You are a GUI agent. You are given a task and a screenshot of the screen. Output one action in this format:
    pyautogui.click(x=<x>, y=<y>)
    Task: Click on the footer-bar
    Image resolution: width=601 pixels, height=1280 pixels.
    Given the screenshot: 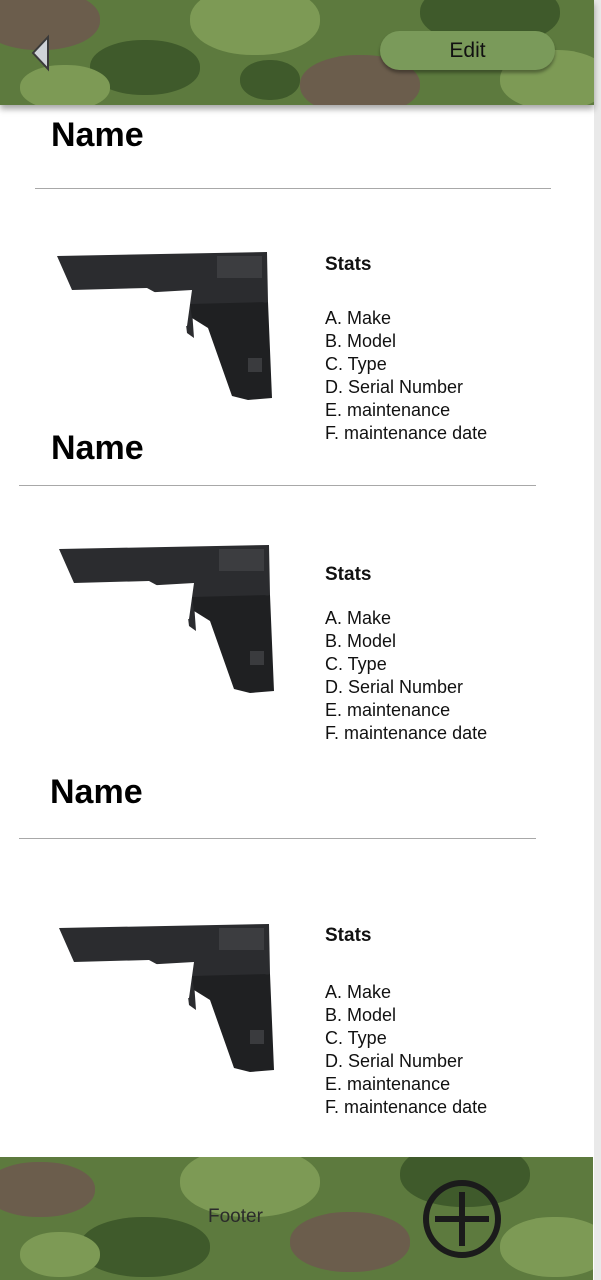 What is the action you would take?
    pyautogui.click(x=296, y=1218)
    